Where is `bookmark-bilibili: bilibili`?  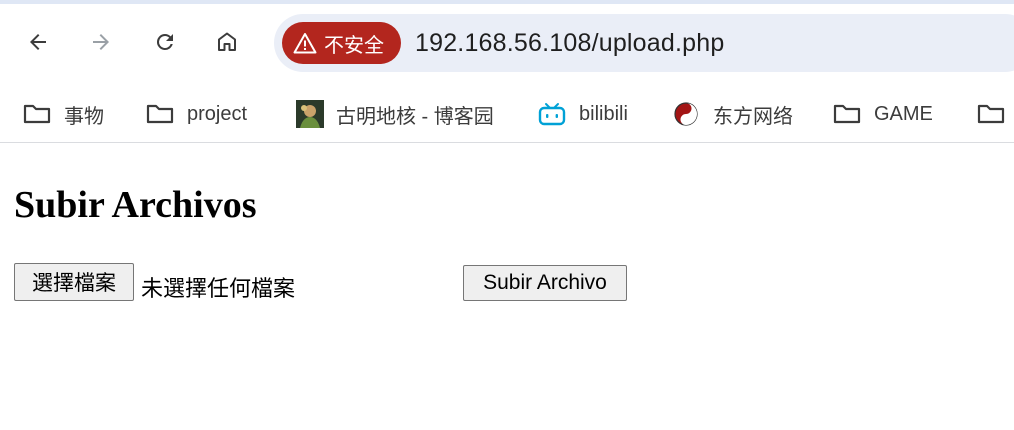 bookmark-bilibili: bilibili is located at coordinates (582, 114).